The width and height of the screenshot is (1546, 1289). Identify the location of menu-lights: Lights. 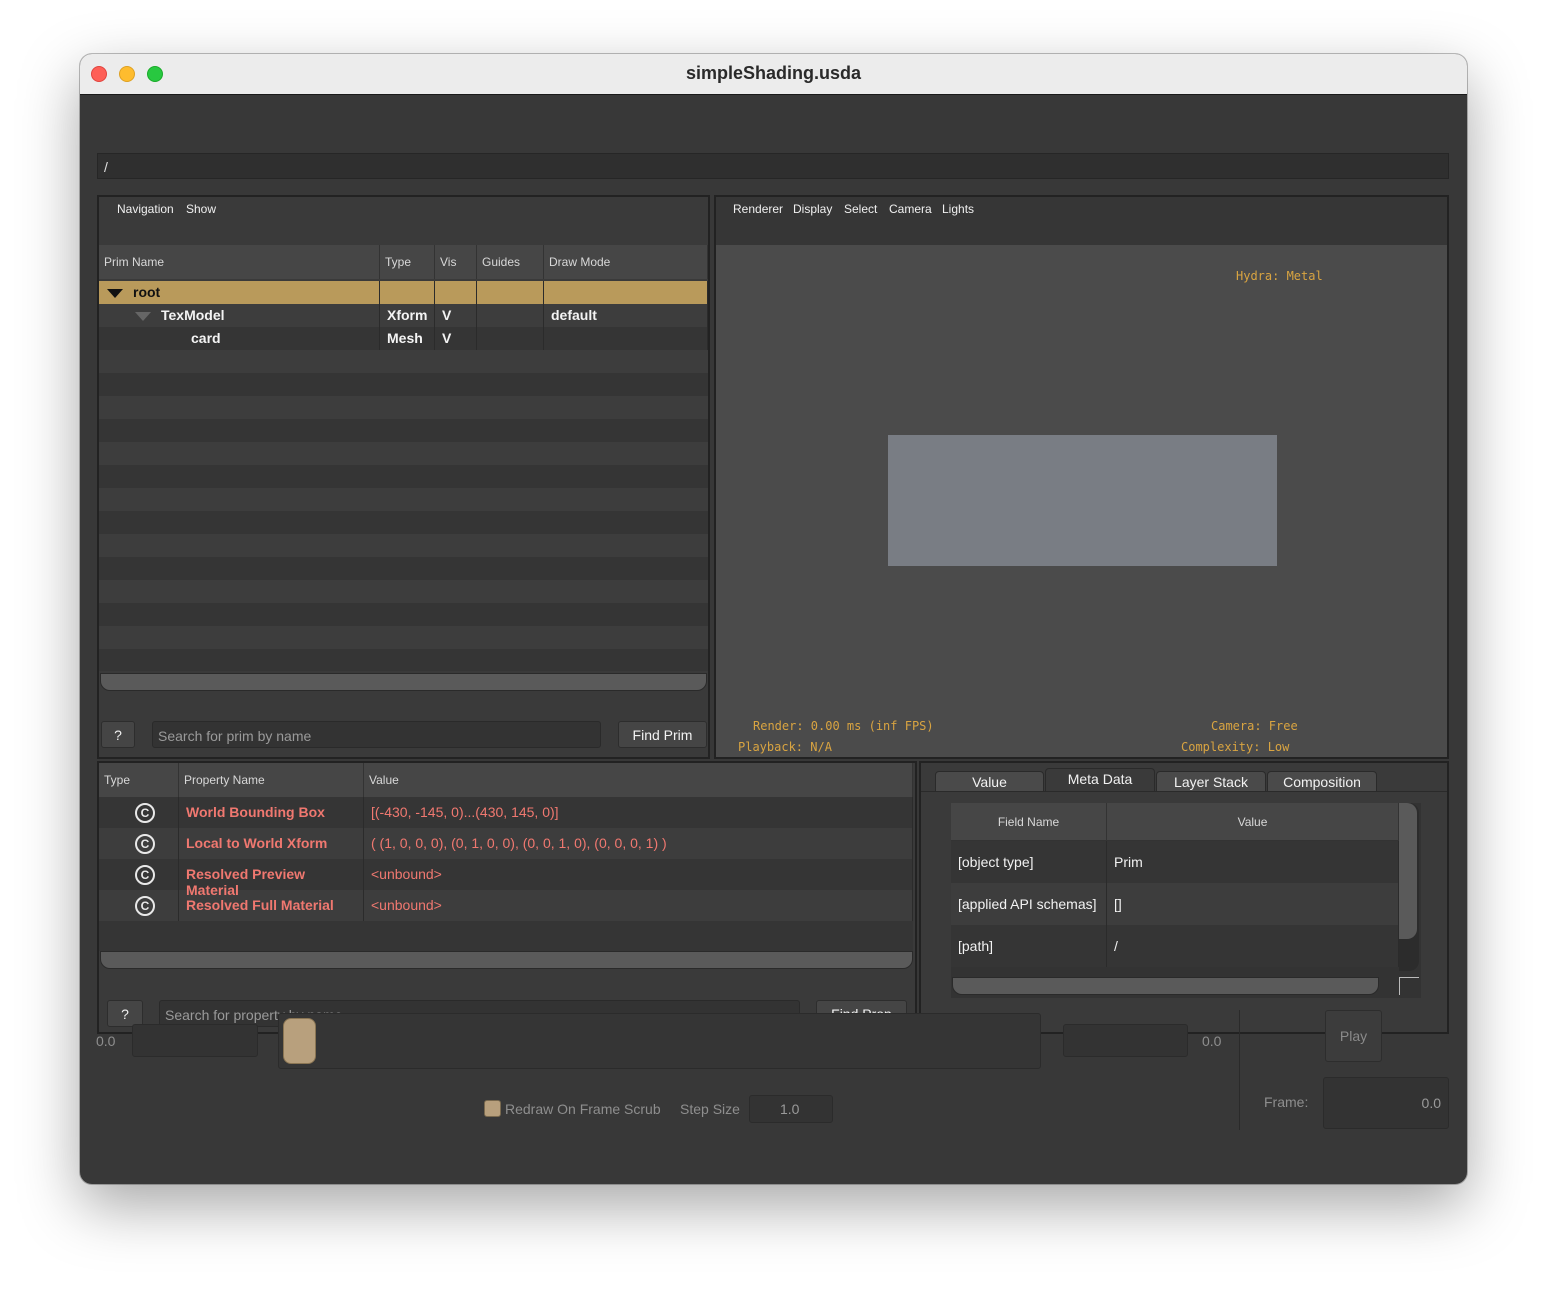
(958, 209).